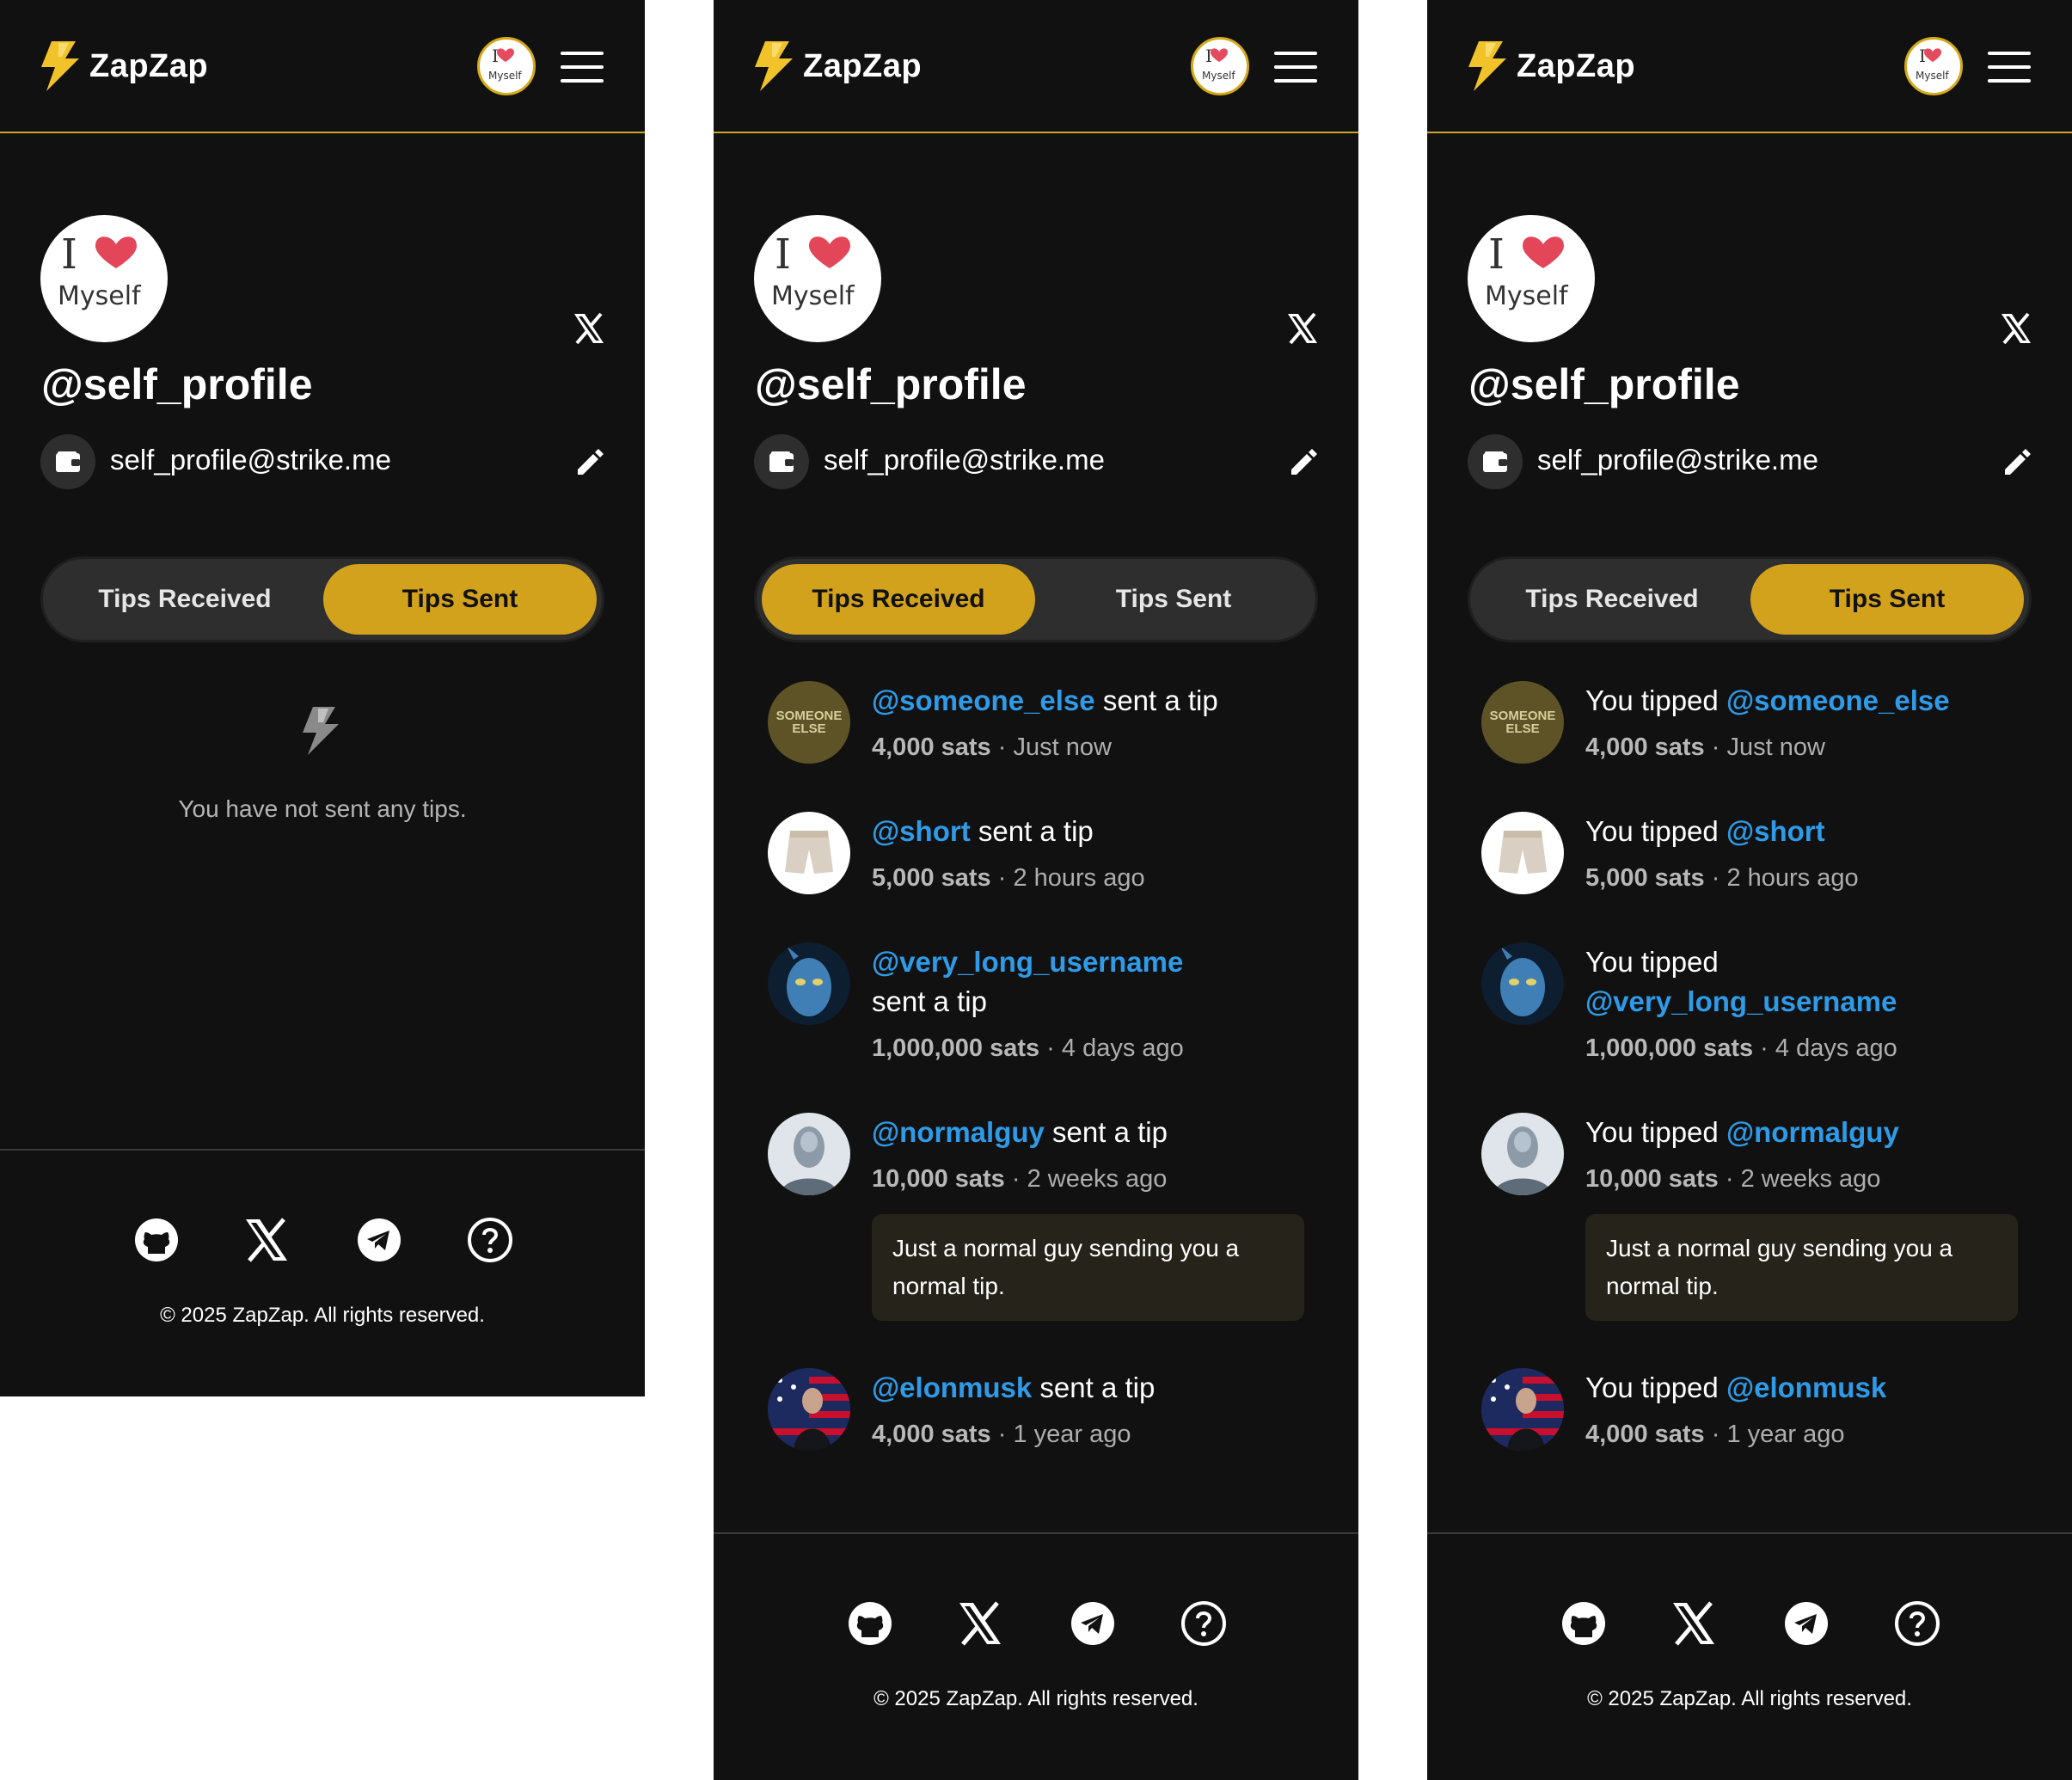 This screenshot has width=2072, height=1780. Describe the element at coordinates (60, 66) in the screenshot. I see `lightning-bolt-icon` at that location.